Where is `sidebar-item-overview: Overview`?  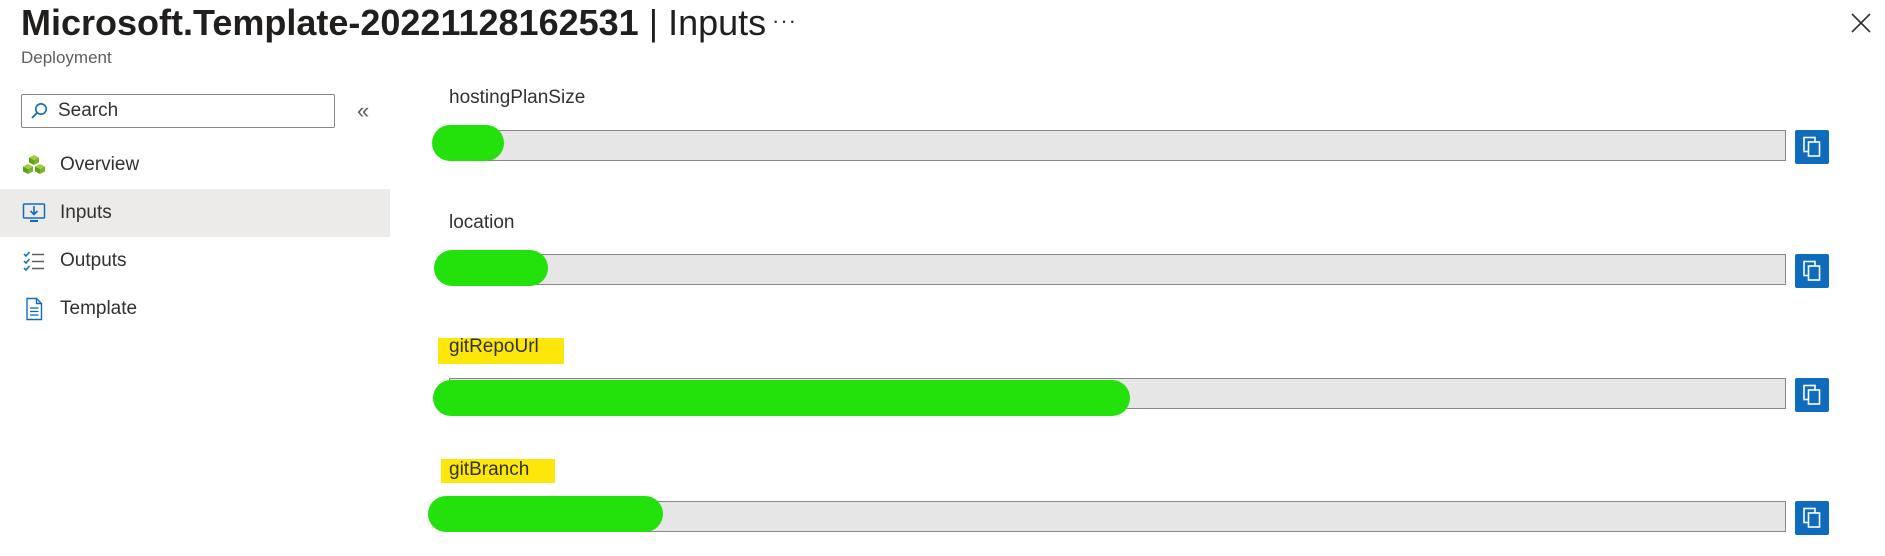 sidebar-item-overview: Overview is located at coordinates (195, 165).